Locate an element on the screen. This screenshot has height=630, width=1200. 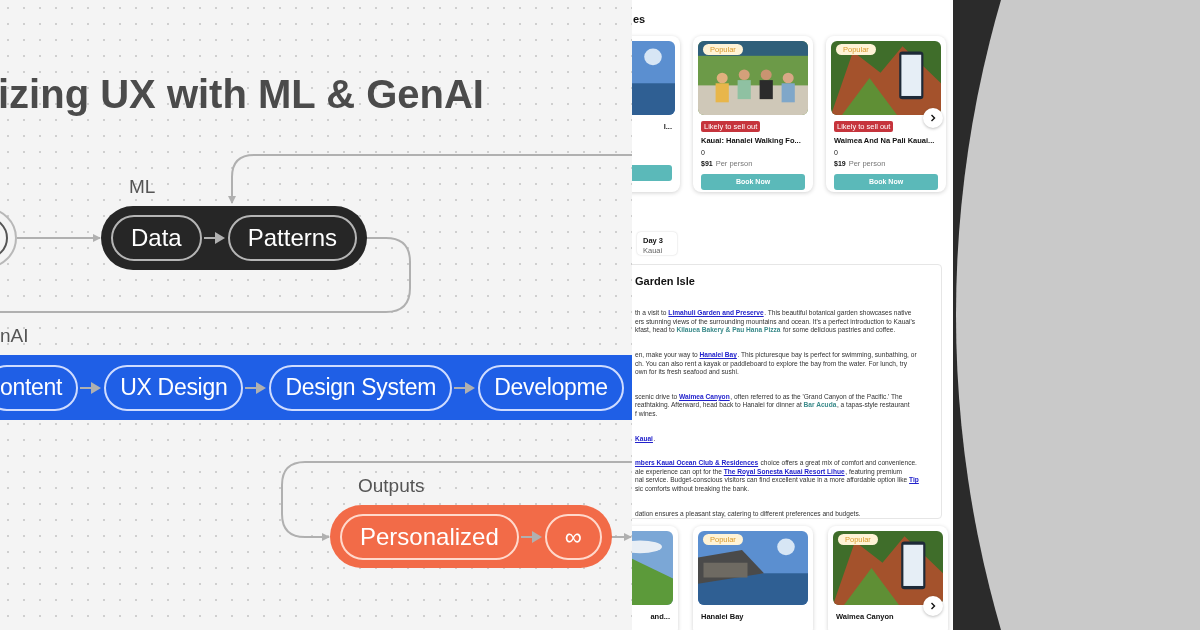
itinerary-heading: Garden Isle is located at coordinates (665, 281).